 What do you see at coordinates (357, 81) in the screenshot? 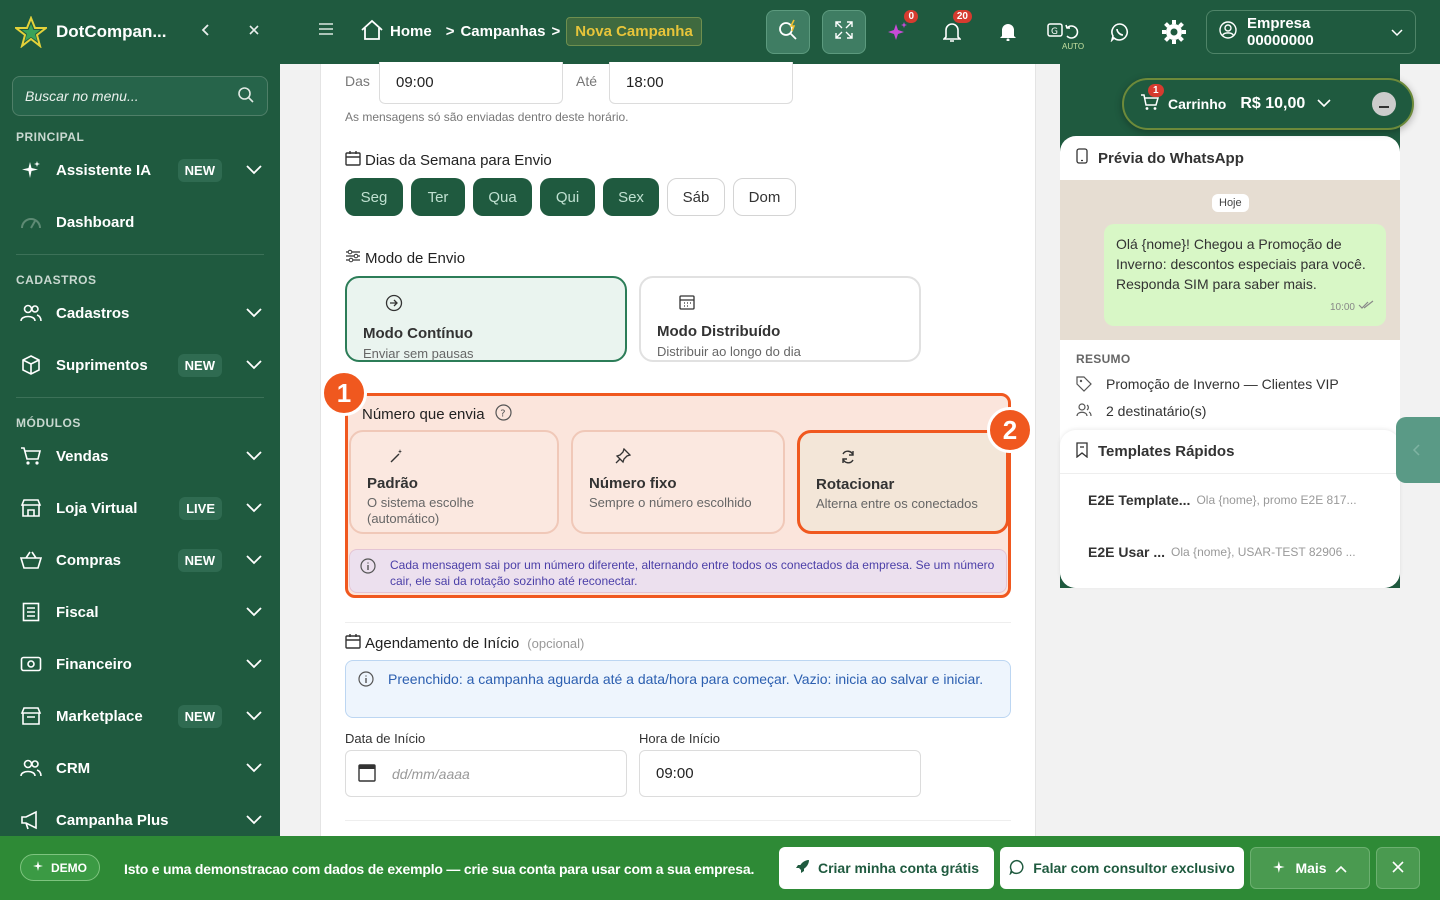
I see `hours-from-label: Das` at bounding box center [357, 81].